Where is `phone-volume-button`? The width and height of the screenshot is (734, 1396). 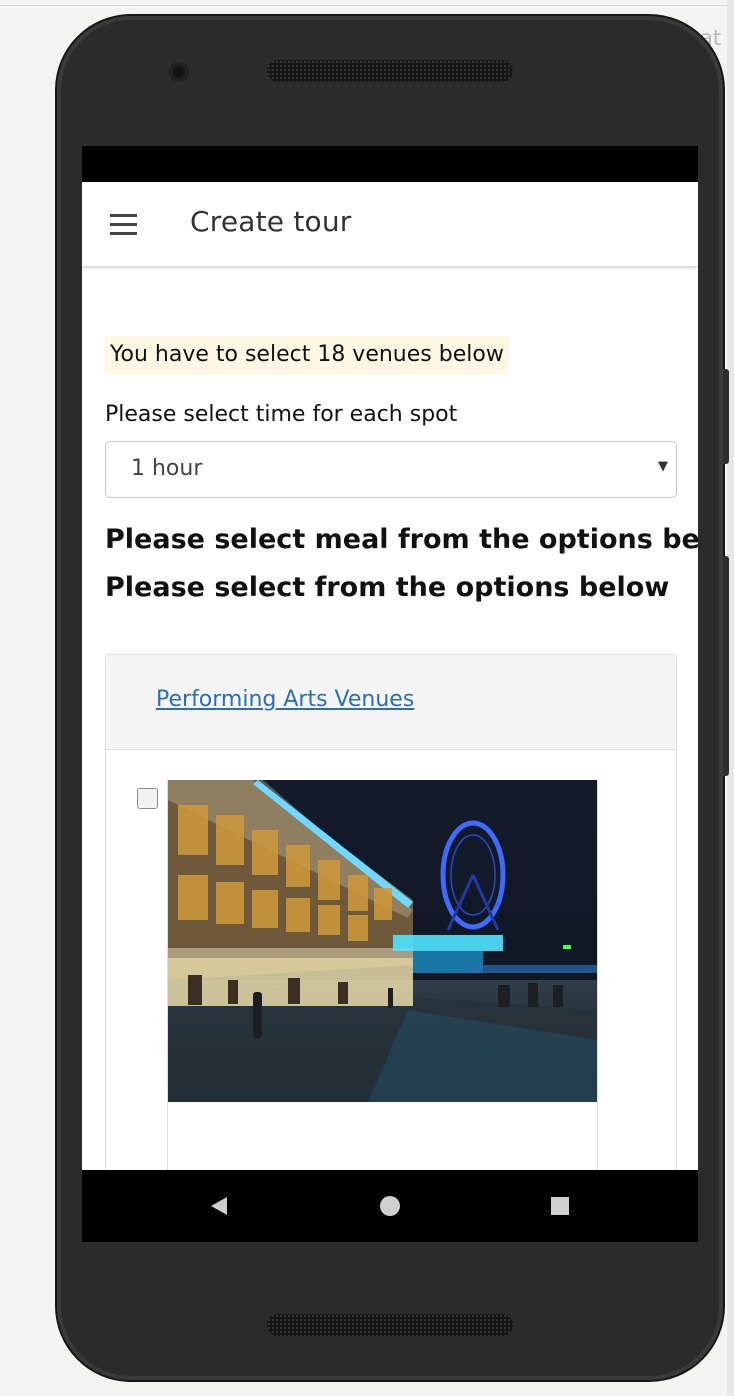 phone-volume-button is located at coordinates (726, 666).